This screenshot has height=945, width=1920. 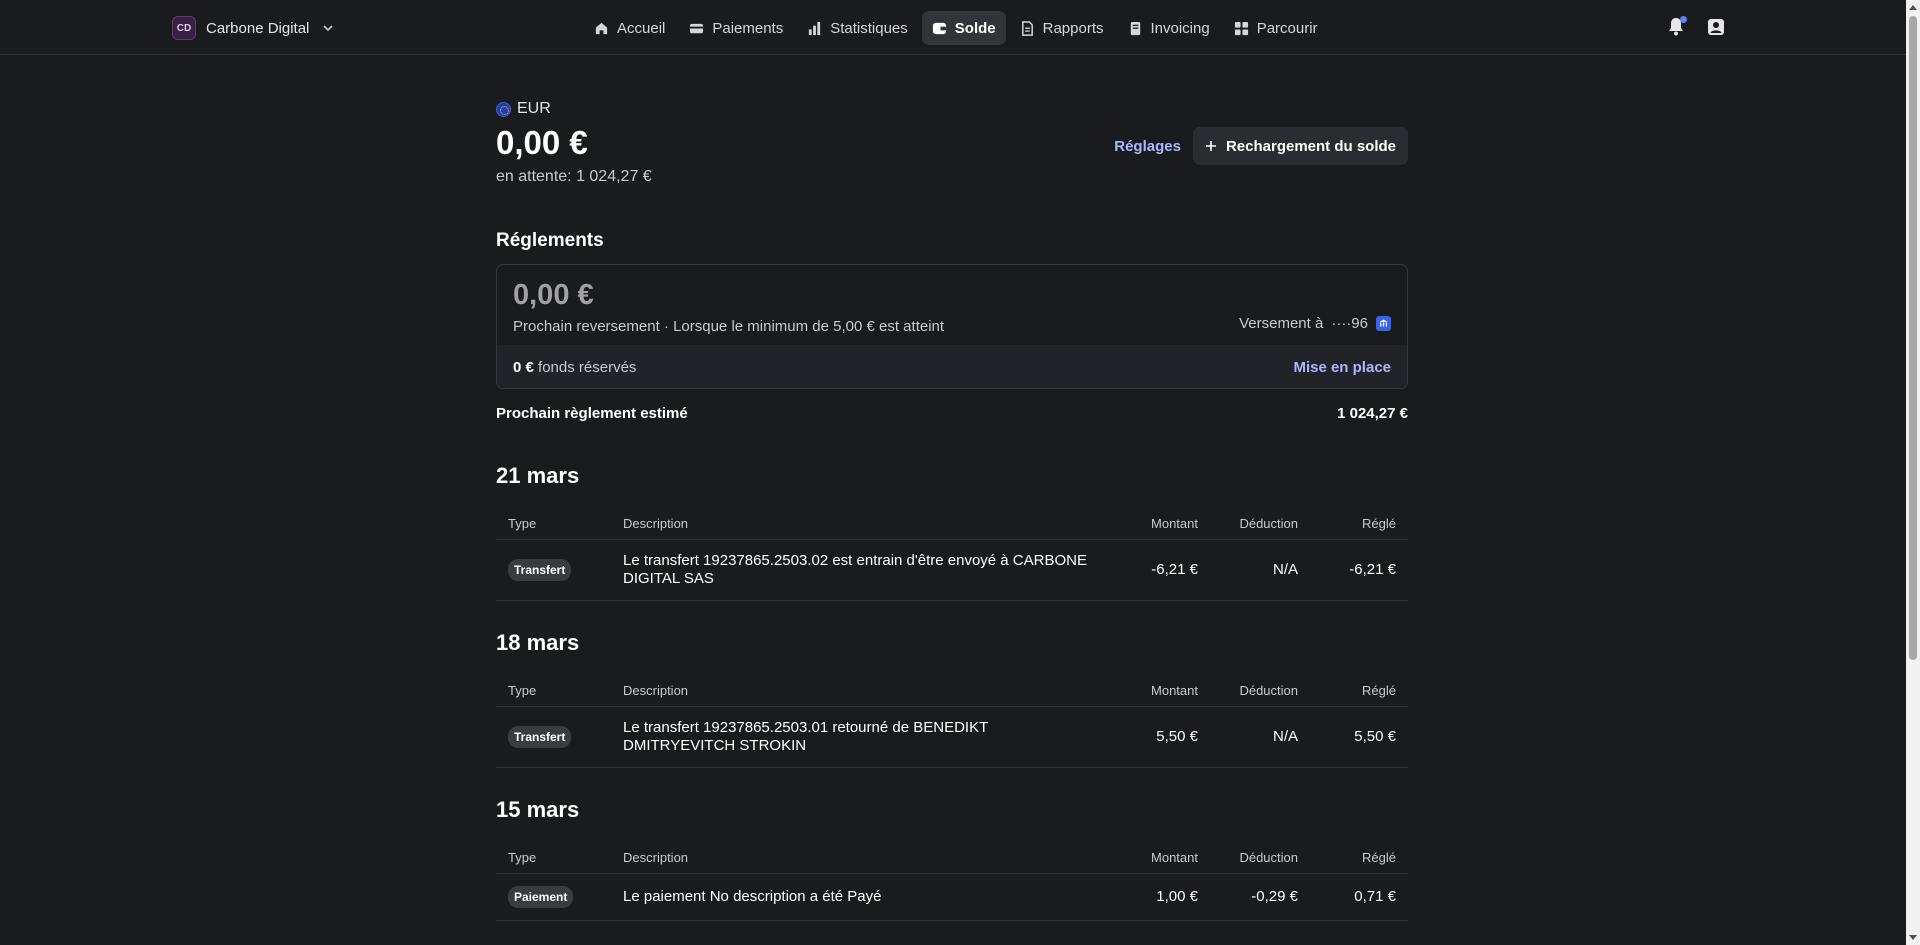 I want to click on transaction-settled: -6,21 €, so click(x=1359, y=570).